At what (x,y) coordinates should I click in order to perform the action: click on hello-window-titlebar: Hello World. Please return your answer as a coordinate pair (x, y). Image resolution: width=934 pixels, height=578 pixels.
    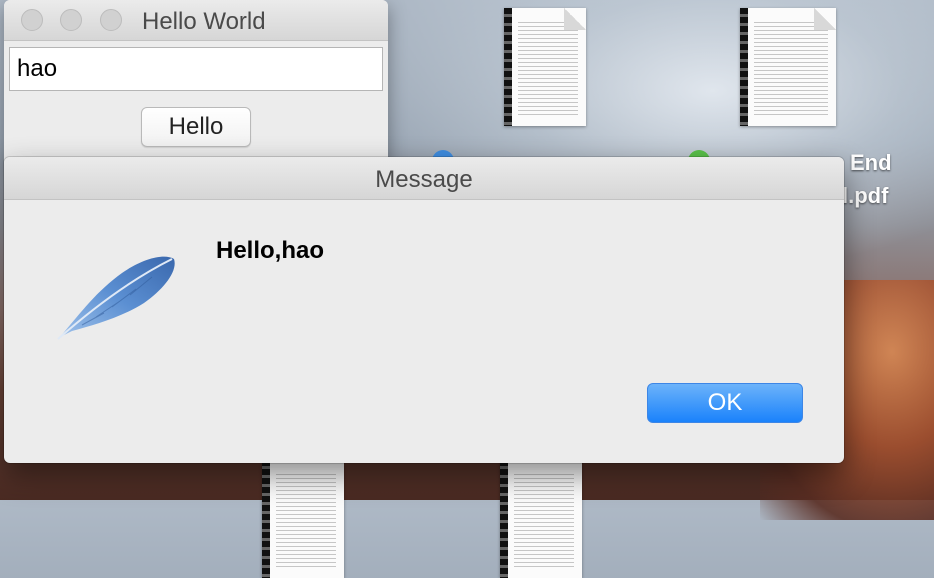
    Looking at the image, I should click on (196, 20).